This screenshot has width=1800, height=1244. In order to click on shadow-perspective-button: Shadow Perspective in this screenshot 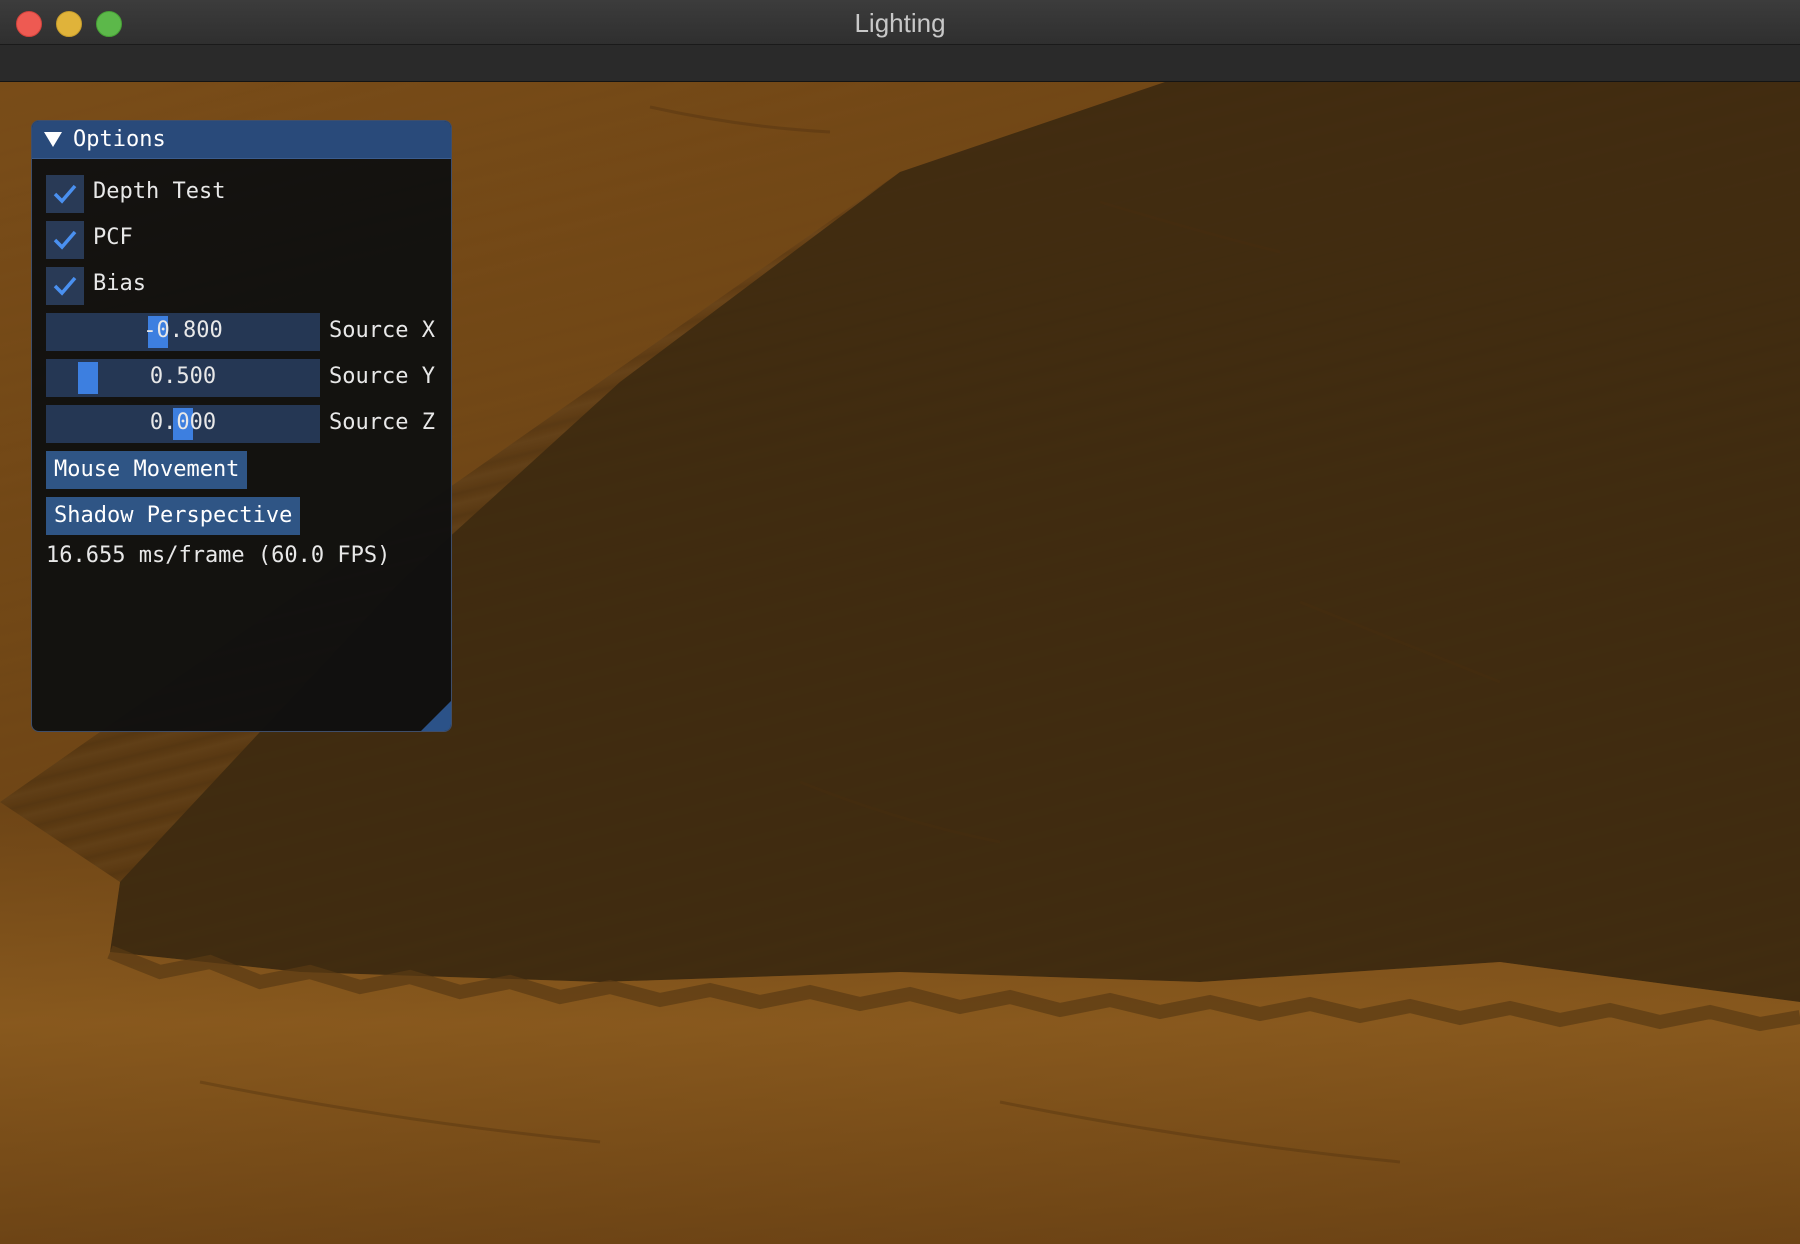, I will do `click(173, 516)`.